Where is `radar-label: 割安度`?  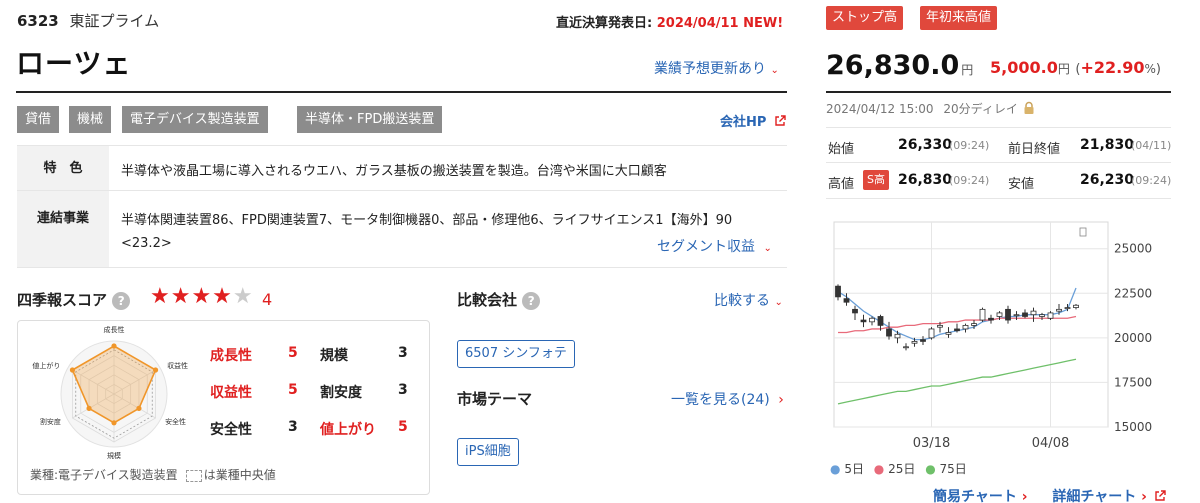 radar-label: 割安度 is located at coordinates (50, 421).